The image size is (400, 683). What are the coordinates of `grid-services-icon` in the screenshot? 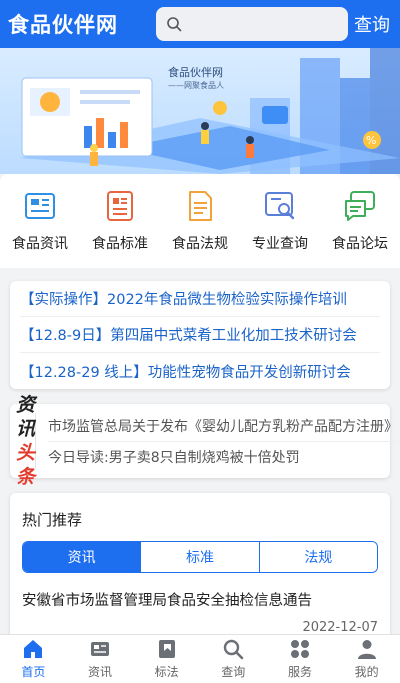 It's located at (299, 649).